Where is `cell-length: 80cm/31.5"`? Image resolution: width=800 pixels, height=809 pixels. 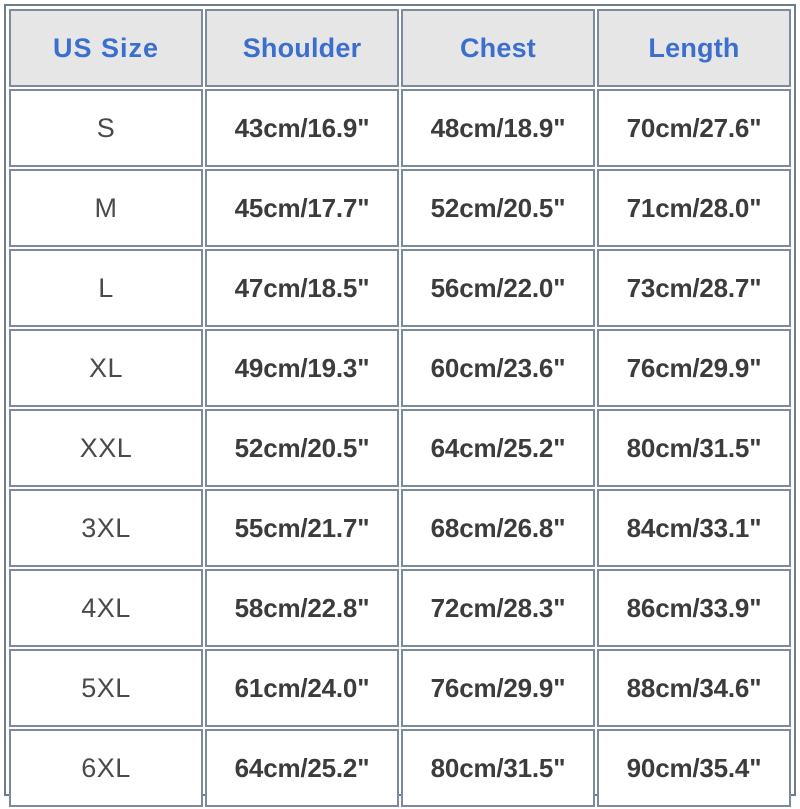 cell-length: 80cm/31.5" is located at coordinates (694, 448).